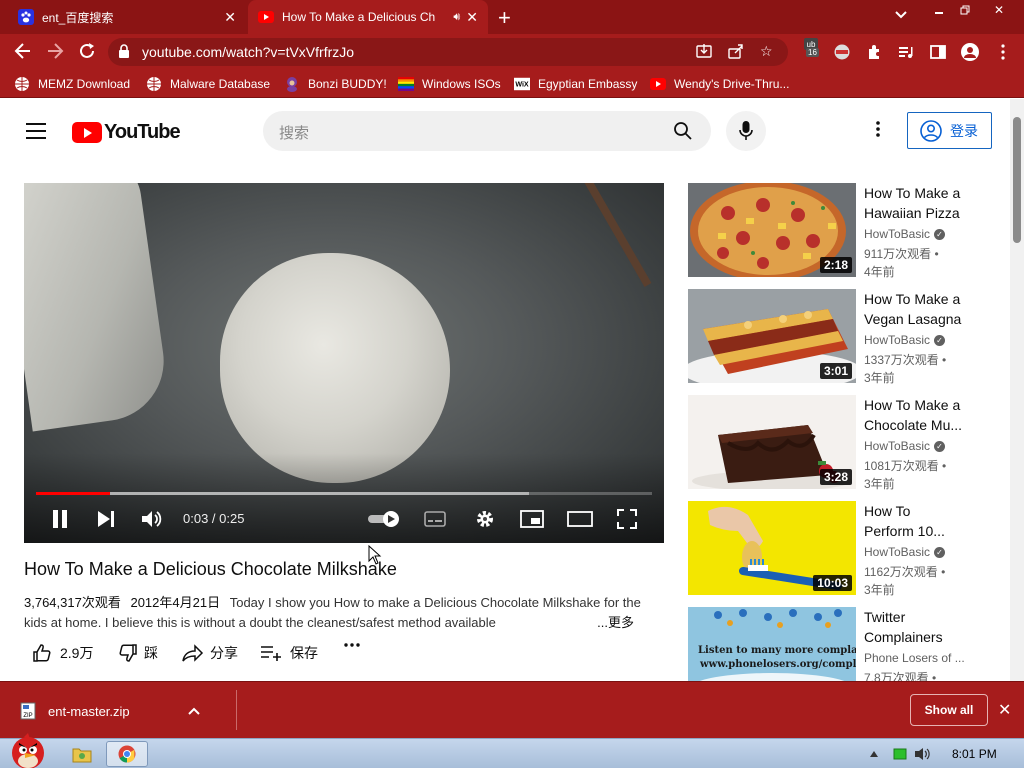 This screenshot has width=1024, height=768. I want to click on gear-icon, so click(485, 519).